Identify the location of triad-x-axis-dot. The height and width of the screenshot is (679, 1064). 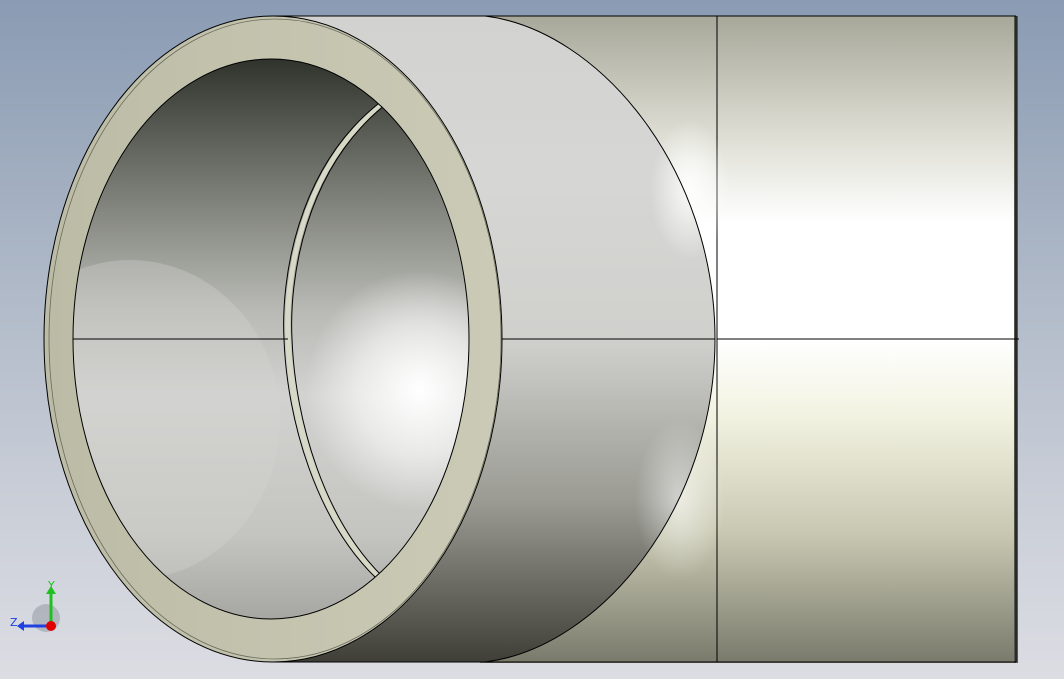
(51, 626).